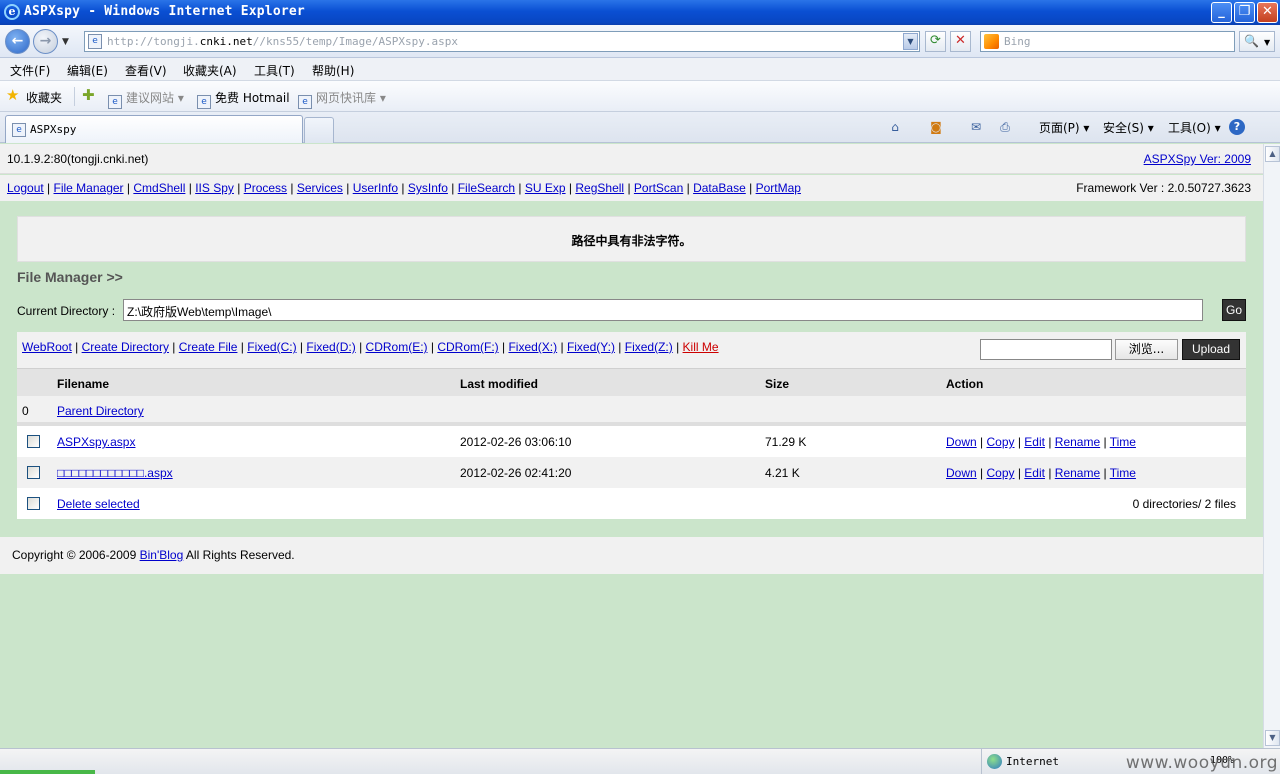  What do you see at coordinates (1272, 738) in the screenshot?
I see `scroll-down-icon: ▼` at bounding box center [1272, 738].